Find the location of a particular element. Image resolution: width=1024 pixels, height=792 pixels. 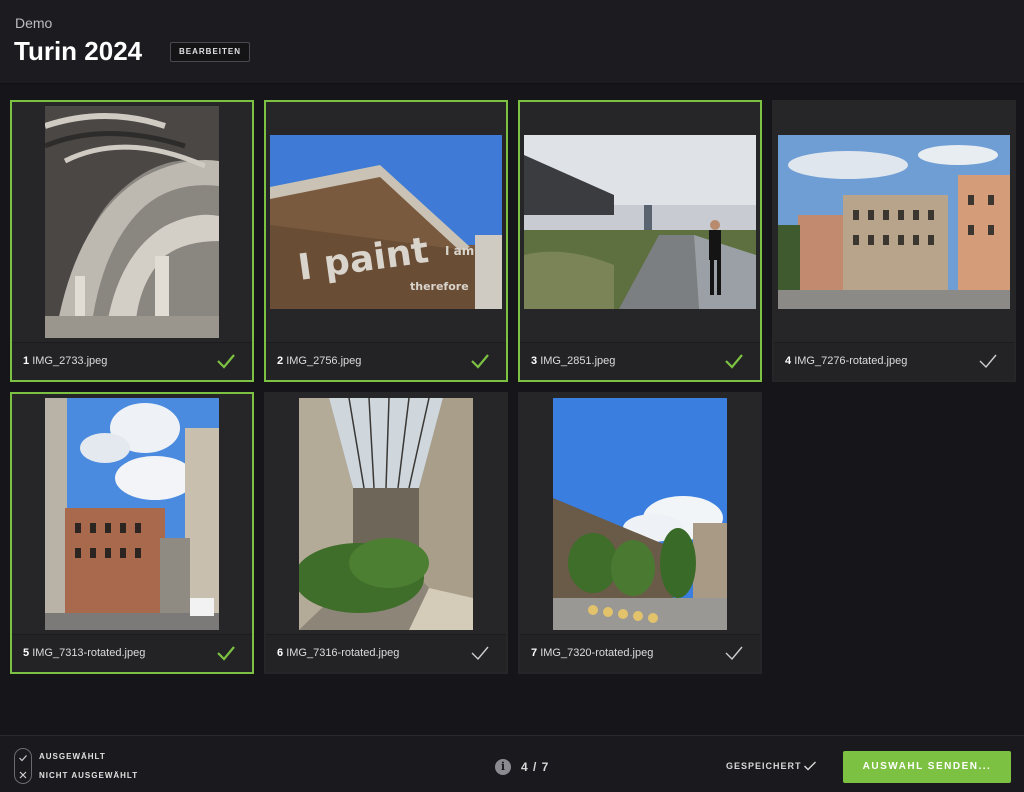

photo-index: 4 is located at coordinates (788, 361).